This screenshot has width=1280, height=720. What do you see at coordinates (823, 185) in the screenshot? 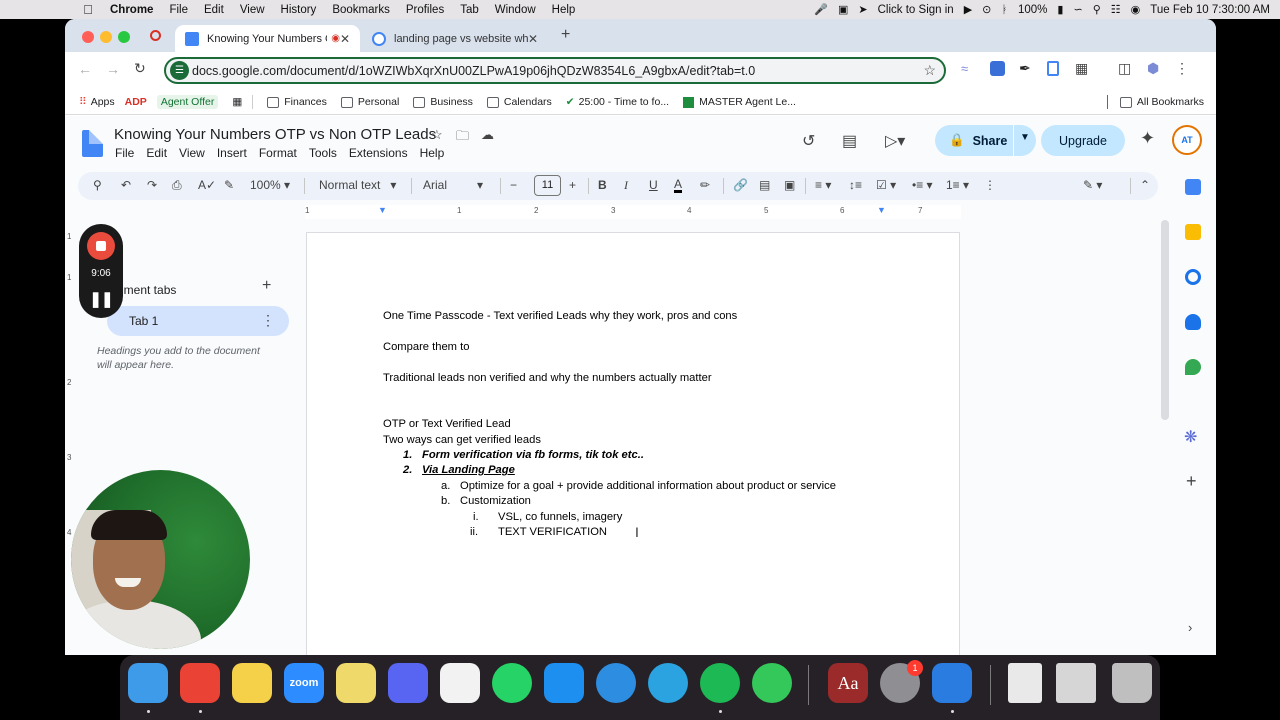
I see `align-select-icon: ≡ ▾` at bounding box center [823, 185].